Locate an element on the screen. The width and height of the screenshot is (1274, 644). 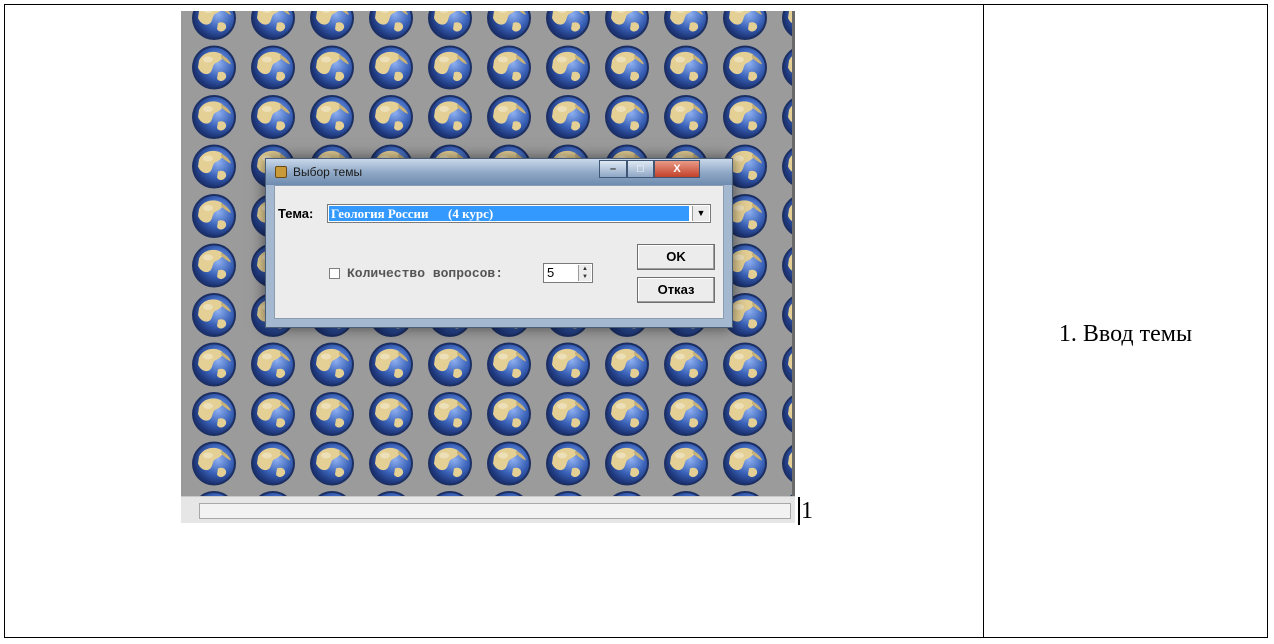
spinner-arrows-icon: ▲ ▼ is located at coordinates (584, 273).